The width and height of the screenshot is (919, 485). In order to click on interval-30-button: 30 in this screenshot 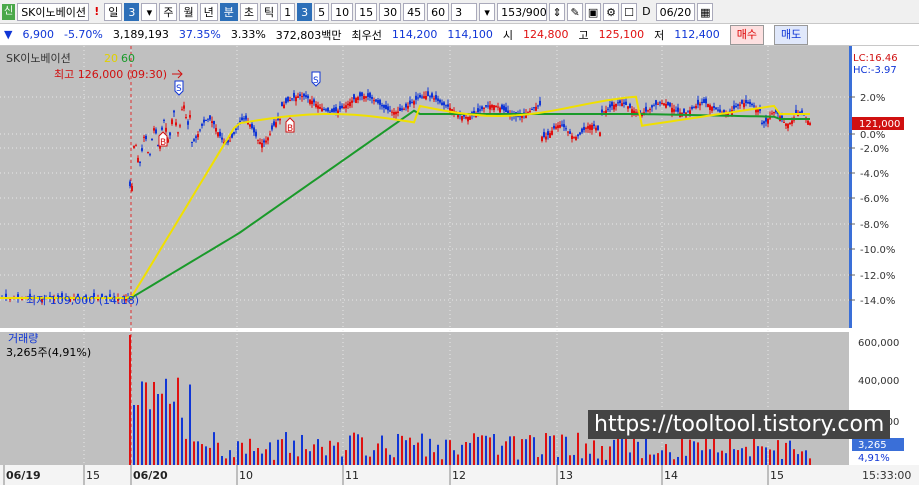, I will do `click(390, 11)`.